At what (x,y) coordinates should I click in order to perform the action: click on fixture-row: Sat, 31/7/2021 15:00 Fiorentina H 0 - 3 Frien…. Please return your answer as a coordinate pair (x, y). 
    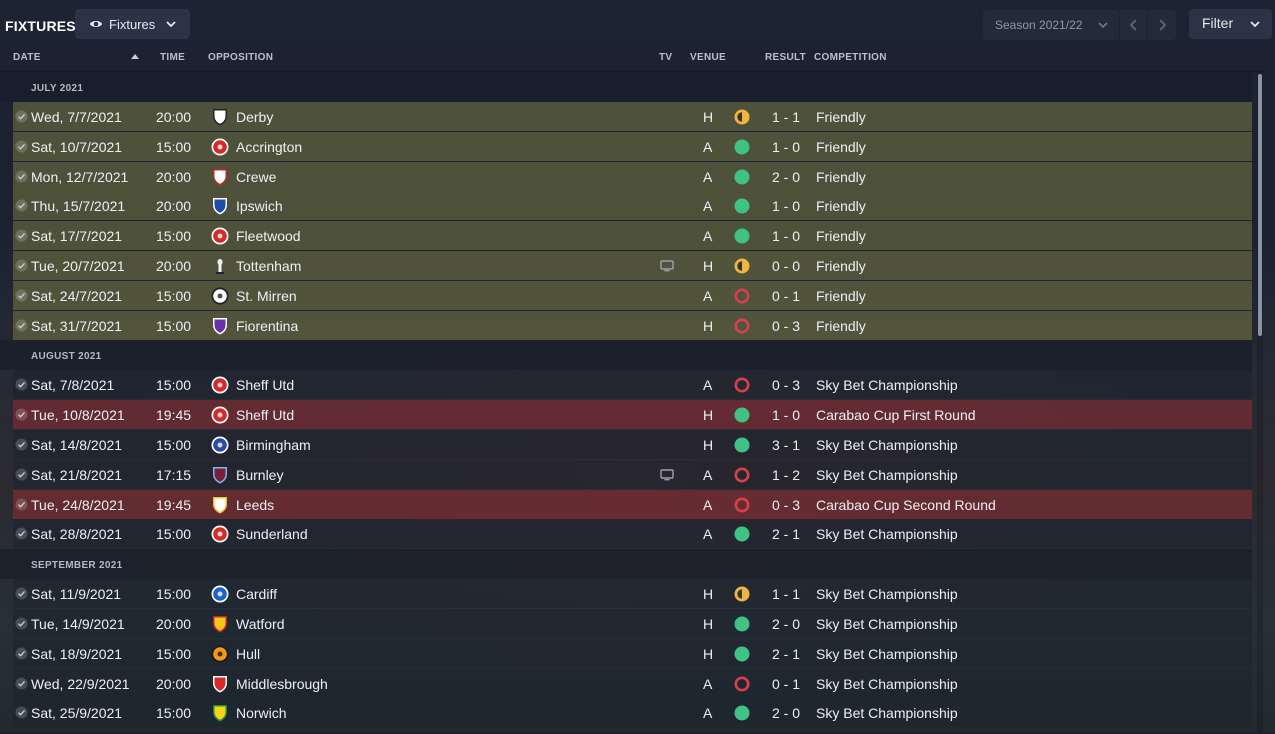
    Looking at the image, I should click on (632, 325).